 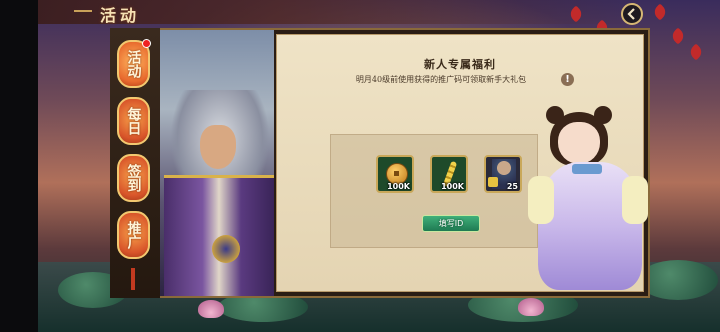 I want to click on tab-label: 签到, so click(x=133, y=178).